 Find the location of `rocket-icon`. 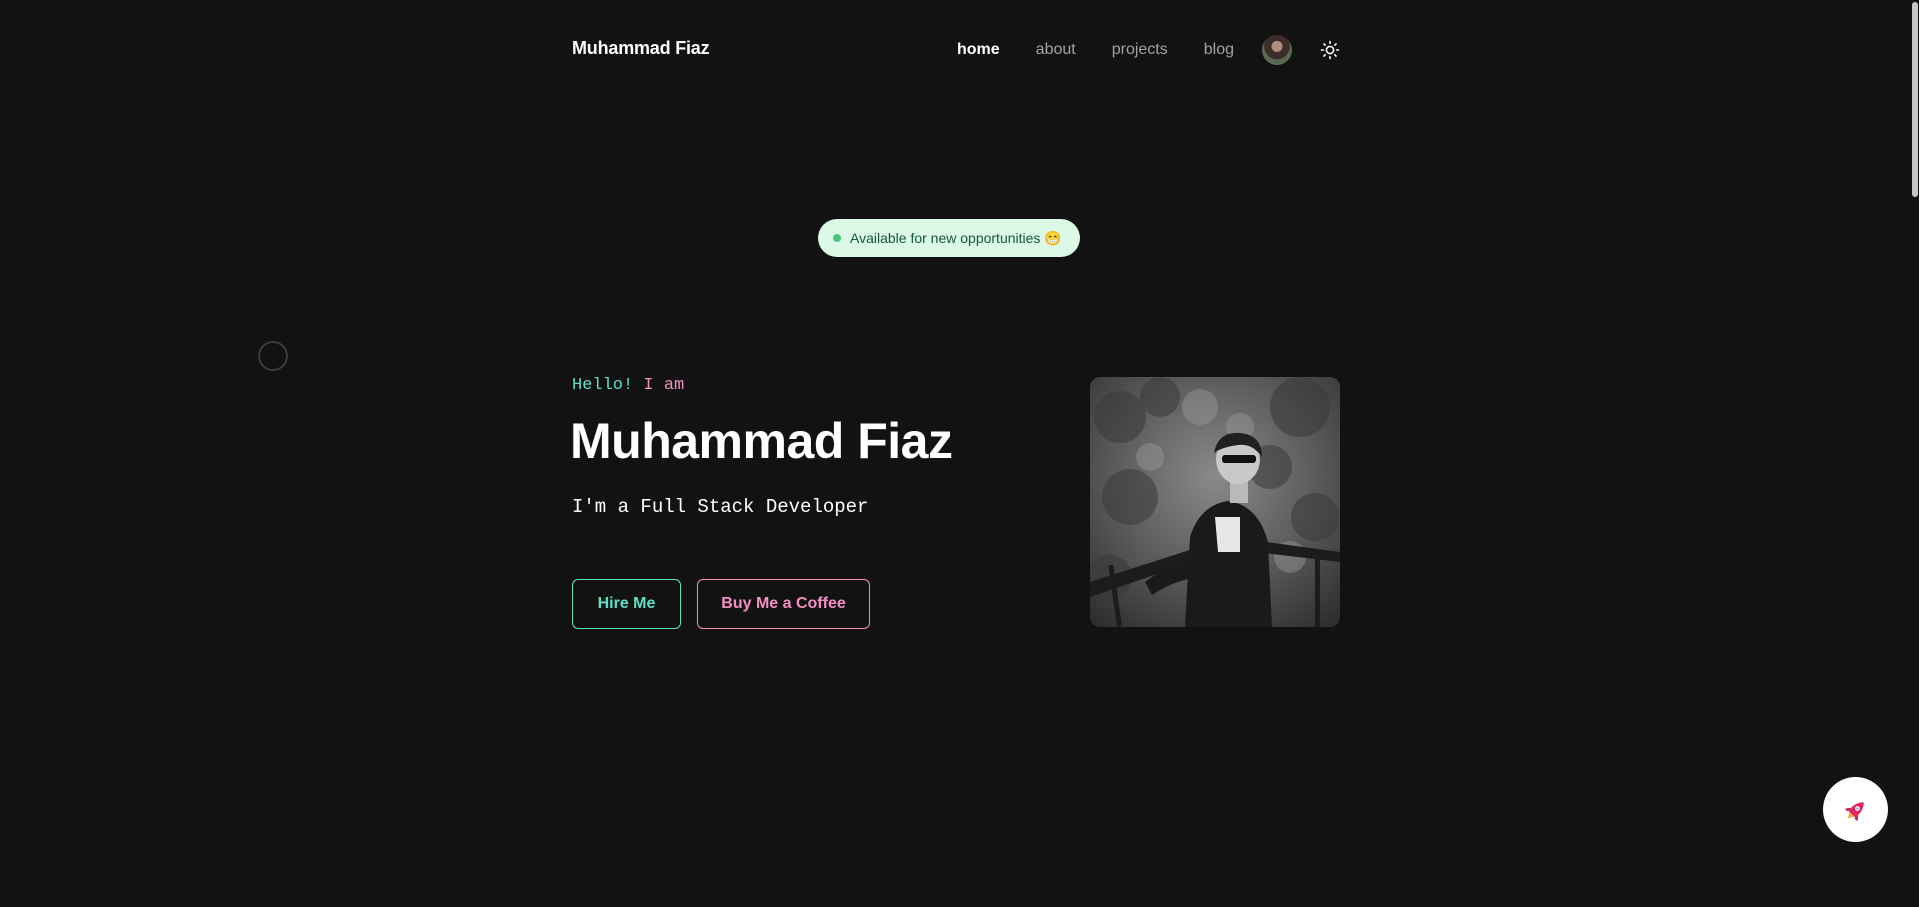

rocket-icon is located at coordinates (1854, 811).